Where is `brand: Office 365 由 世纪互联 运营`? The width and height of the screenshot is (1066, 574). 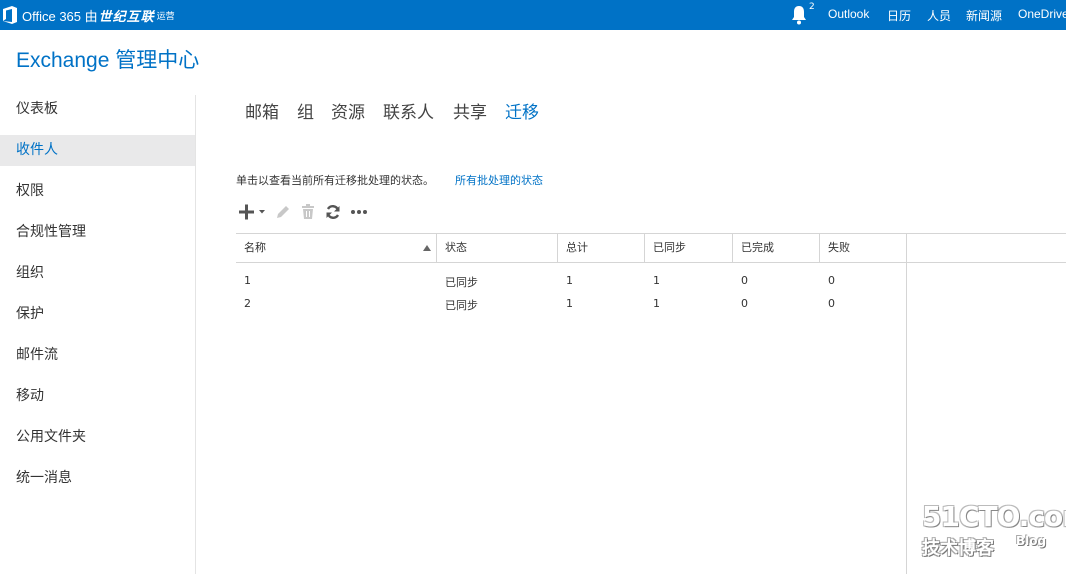 brand: Office 365 由 世纪互联 运营 is located at coordinates (87, 15).